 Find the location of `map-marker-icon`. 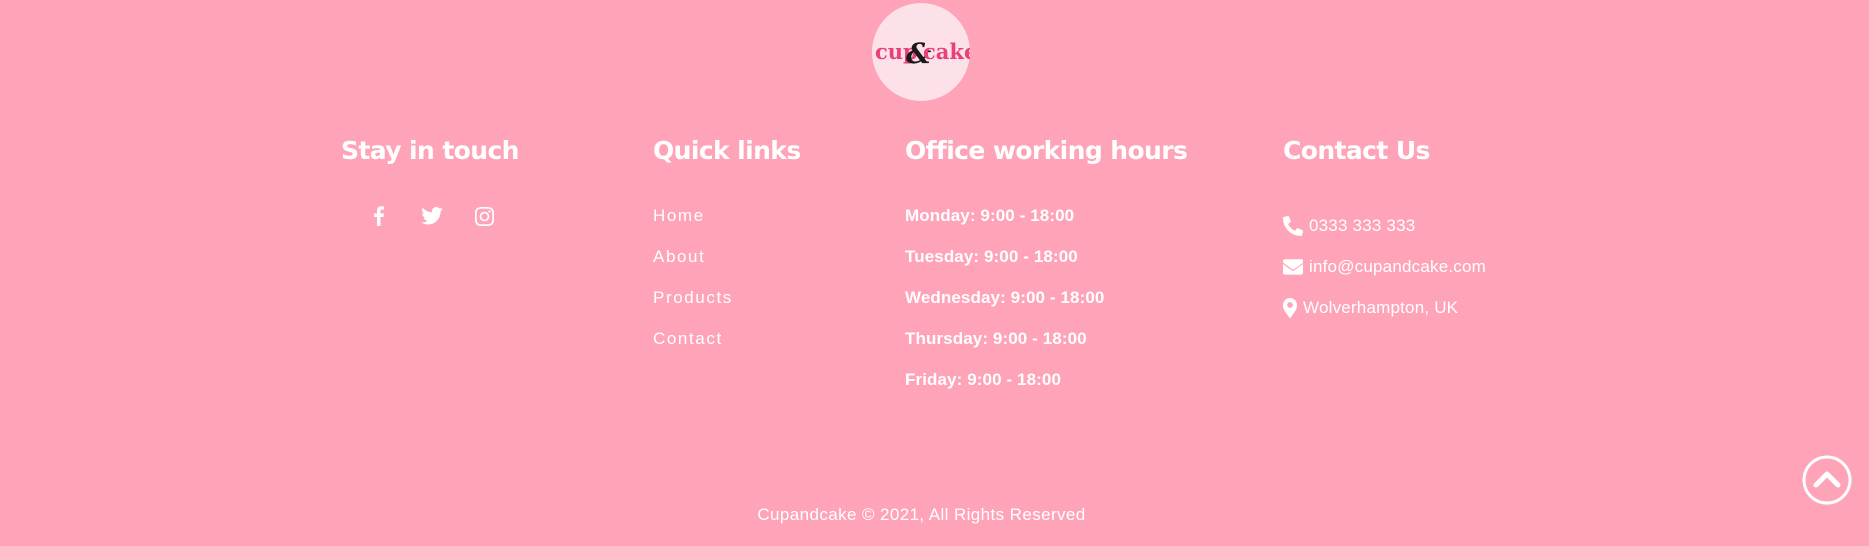

map-marker-icon is located at coordinates (1290, 307).